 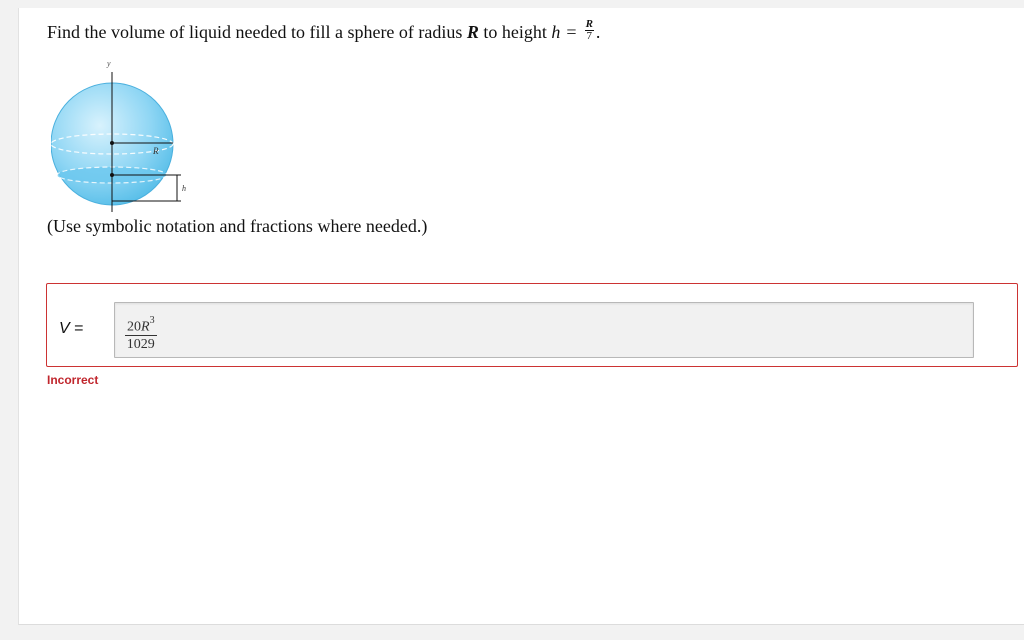 What do you see at coordinates (73, 380) in the screenshot?
I see `incorrect-status: Incorrect` at bounding box center [73, 380].